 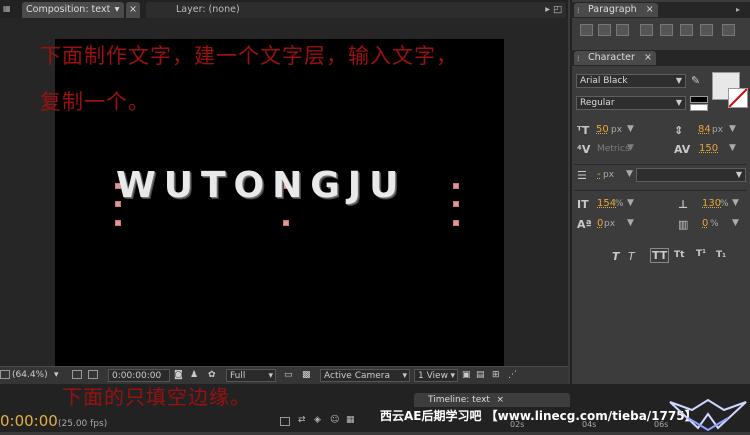 I want to click on timeline-timecode: 0:00:00, so click(x=29, y=421).